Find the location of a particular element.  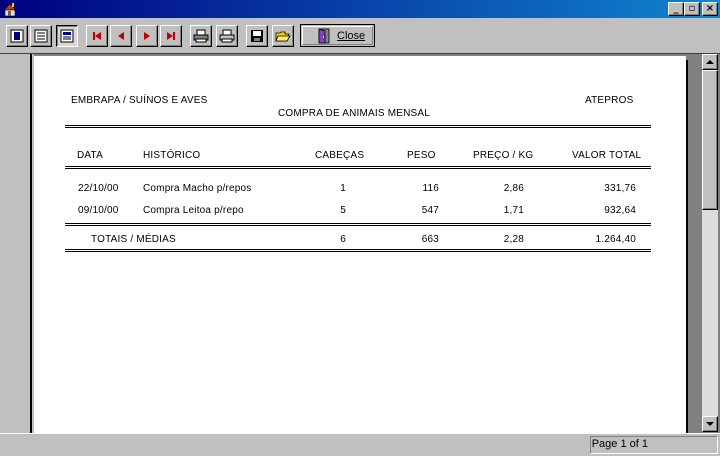

column-header-cabecas: CABEÇAS is located at coordinates (340, 155).